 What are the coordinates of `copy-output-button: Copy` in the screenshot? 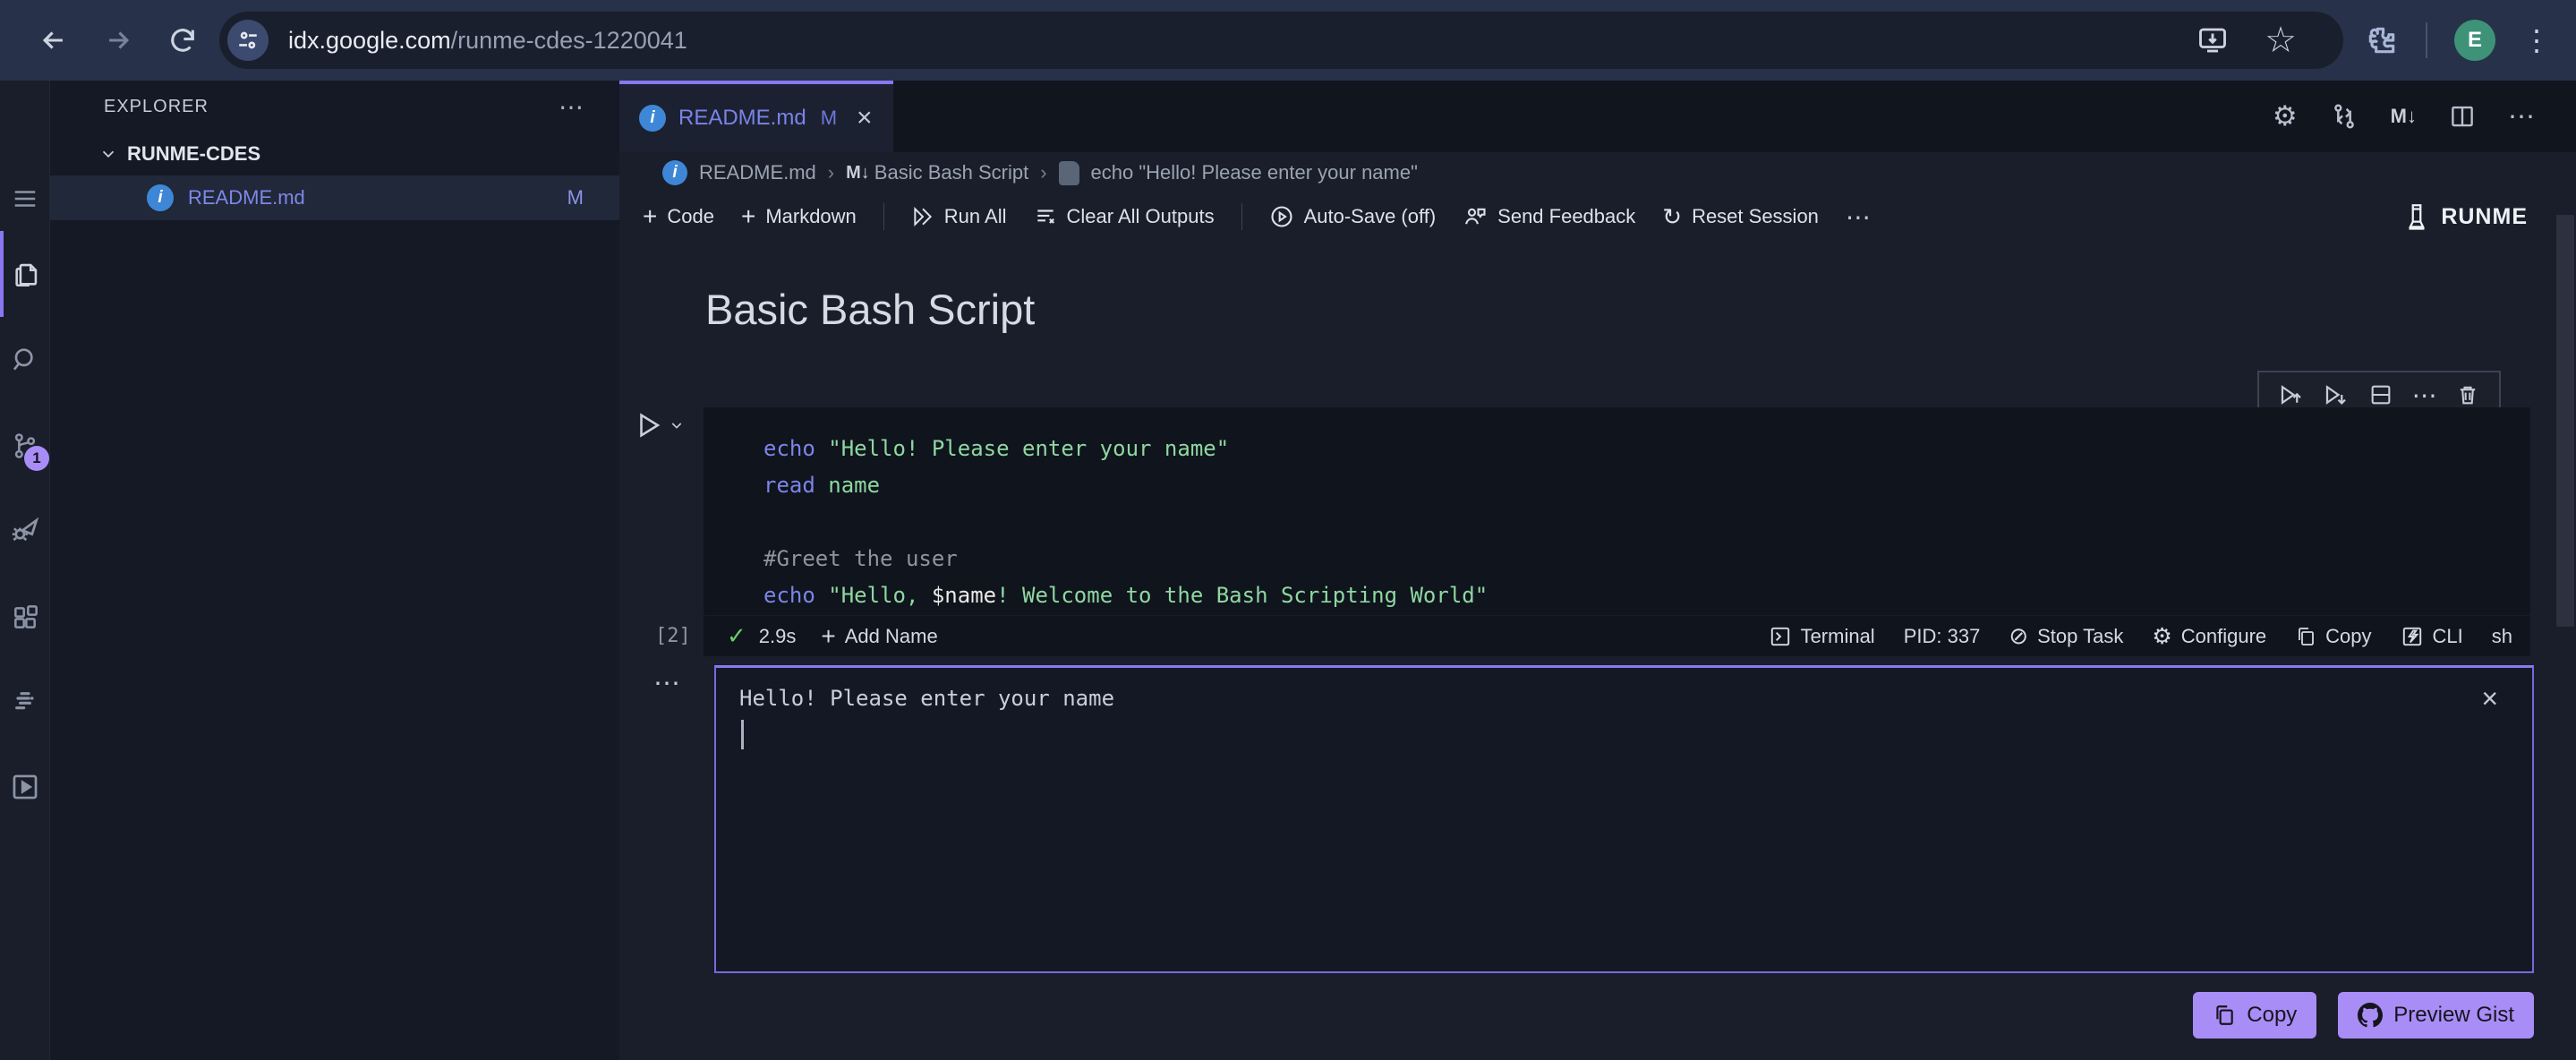 It's located at (2255, 1015).